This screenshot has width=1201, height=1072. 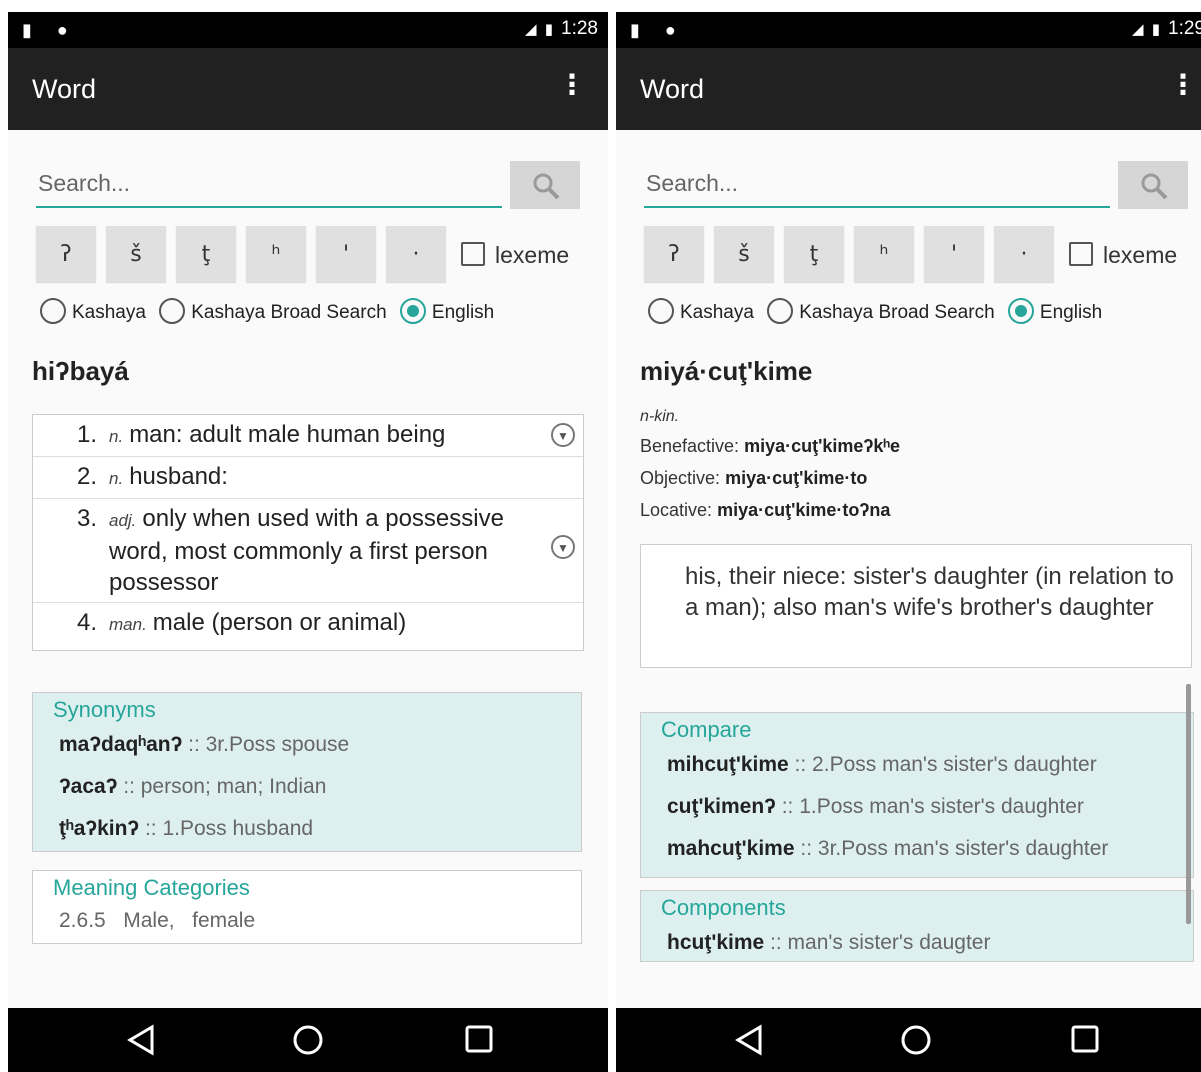 I want to click on part-of-speech: n., so click(x=116, y=436).